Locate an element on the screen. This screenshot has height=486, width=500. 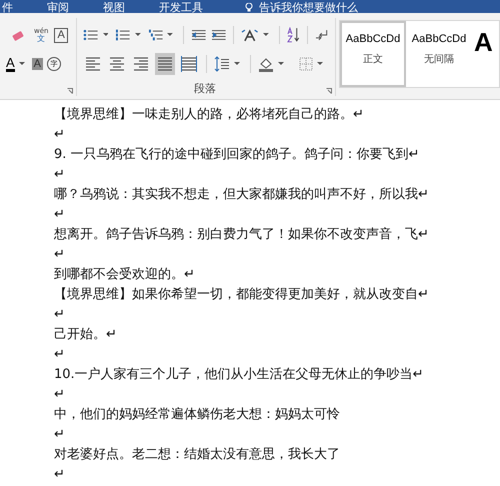
multilevel-list-icon is located at coordinates (156, 35).